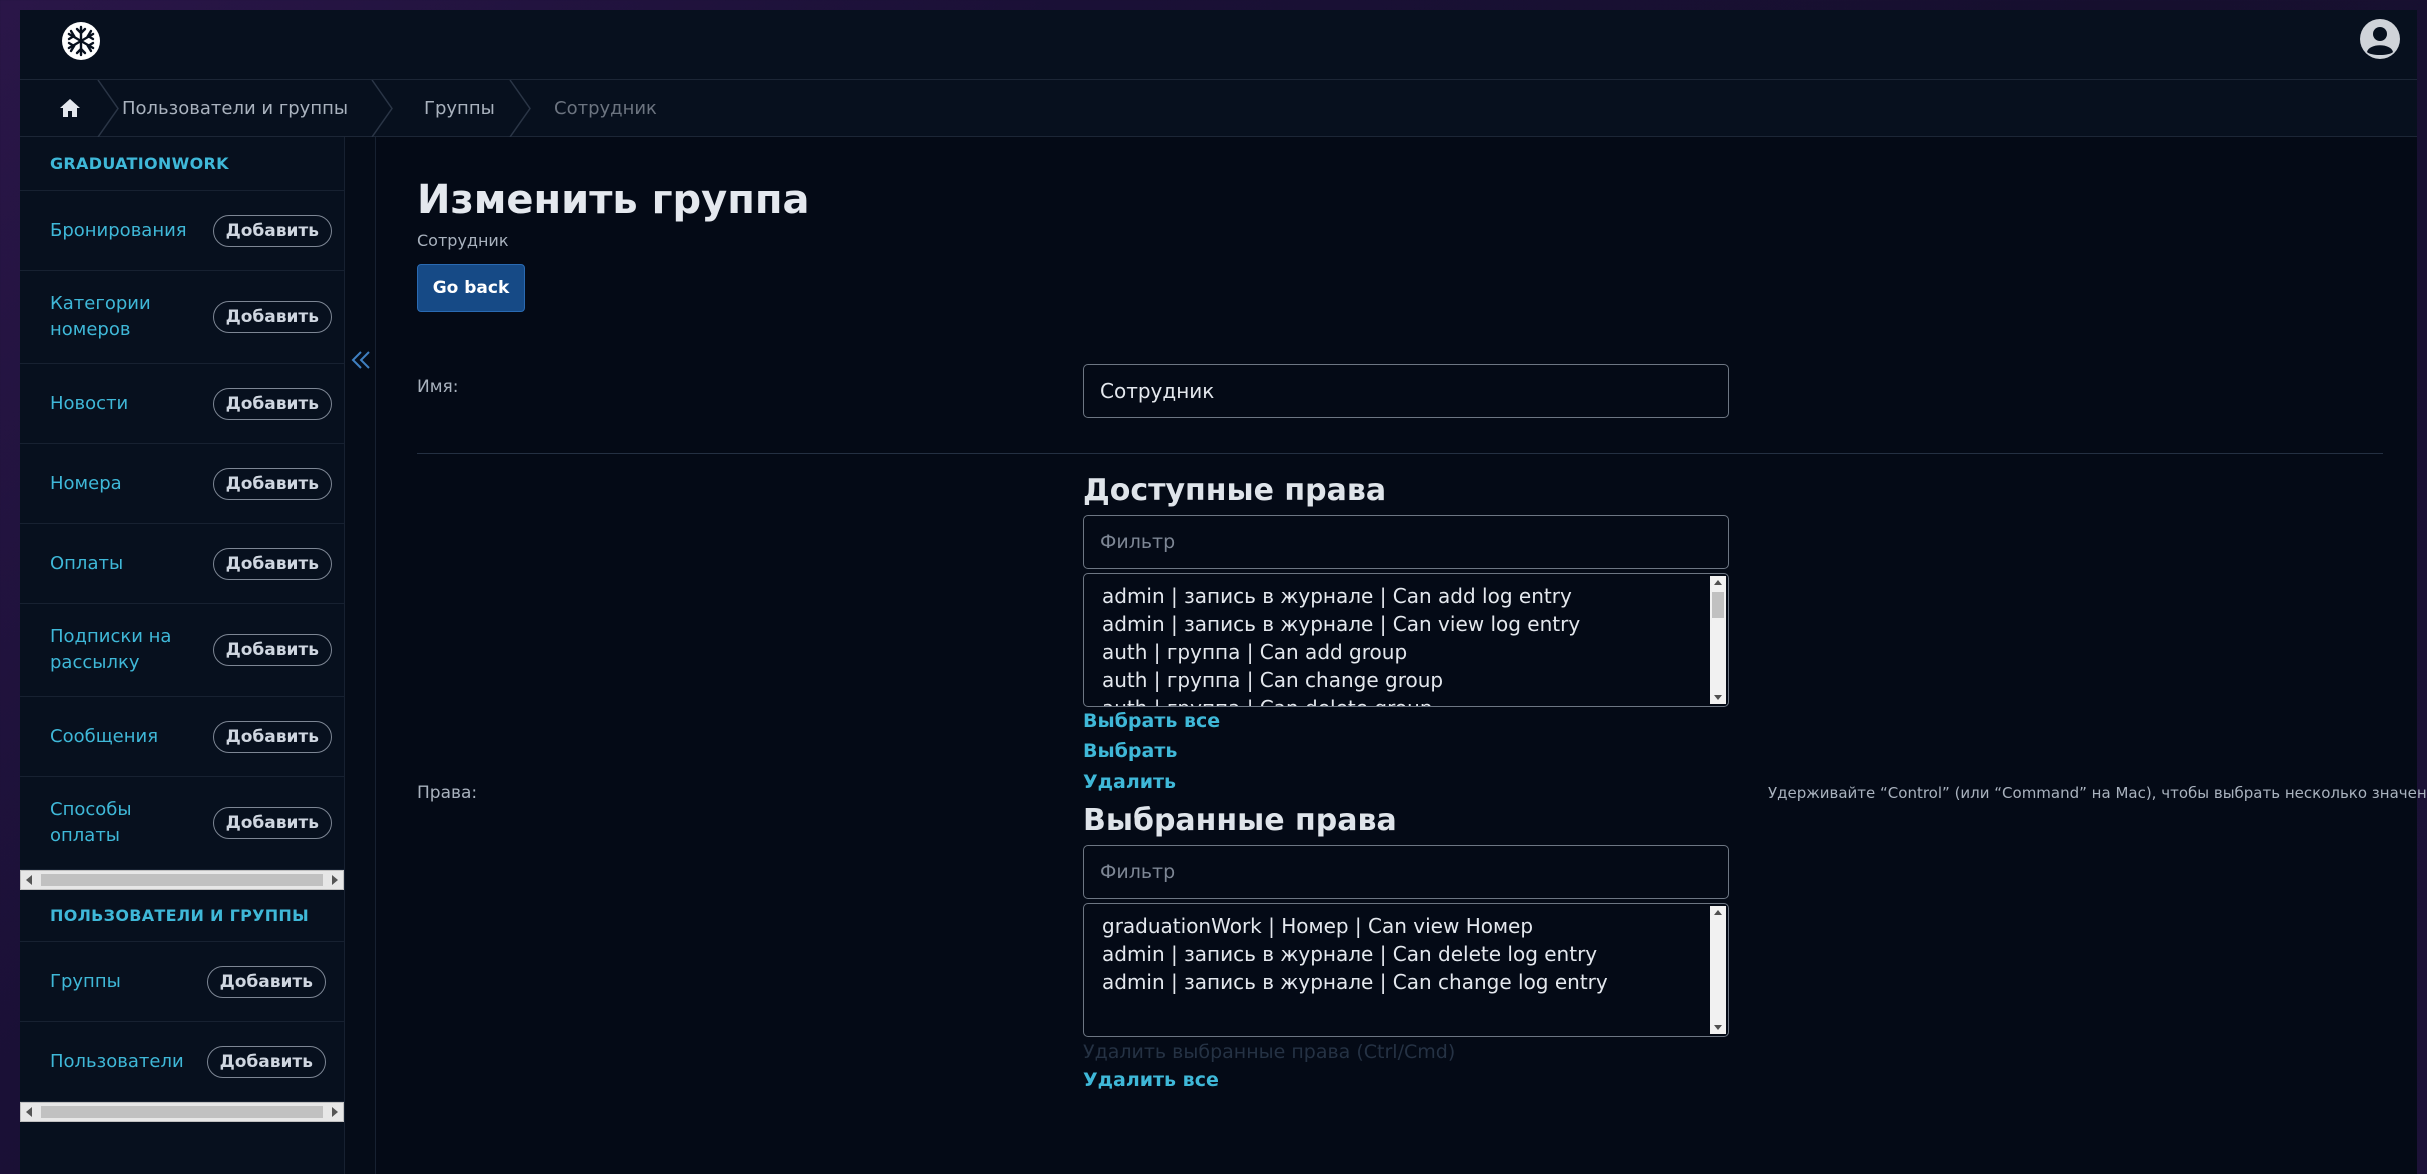  Describe the element at coordinates (1218, 108) in the screenshot. I see `breadcrumb: Пользователи и группы Группы Сотрудник` at that location.